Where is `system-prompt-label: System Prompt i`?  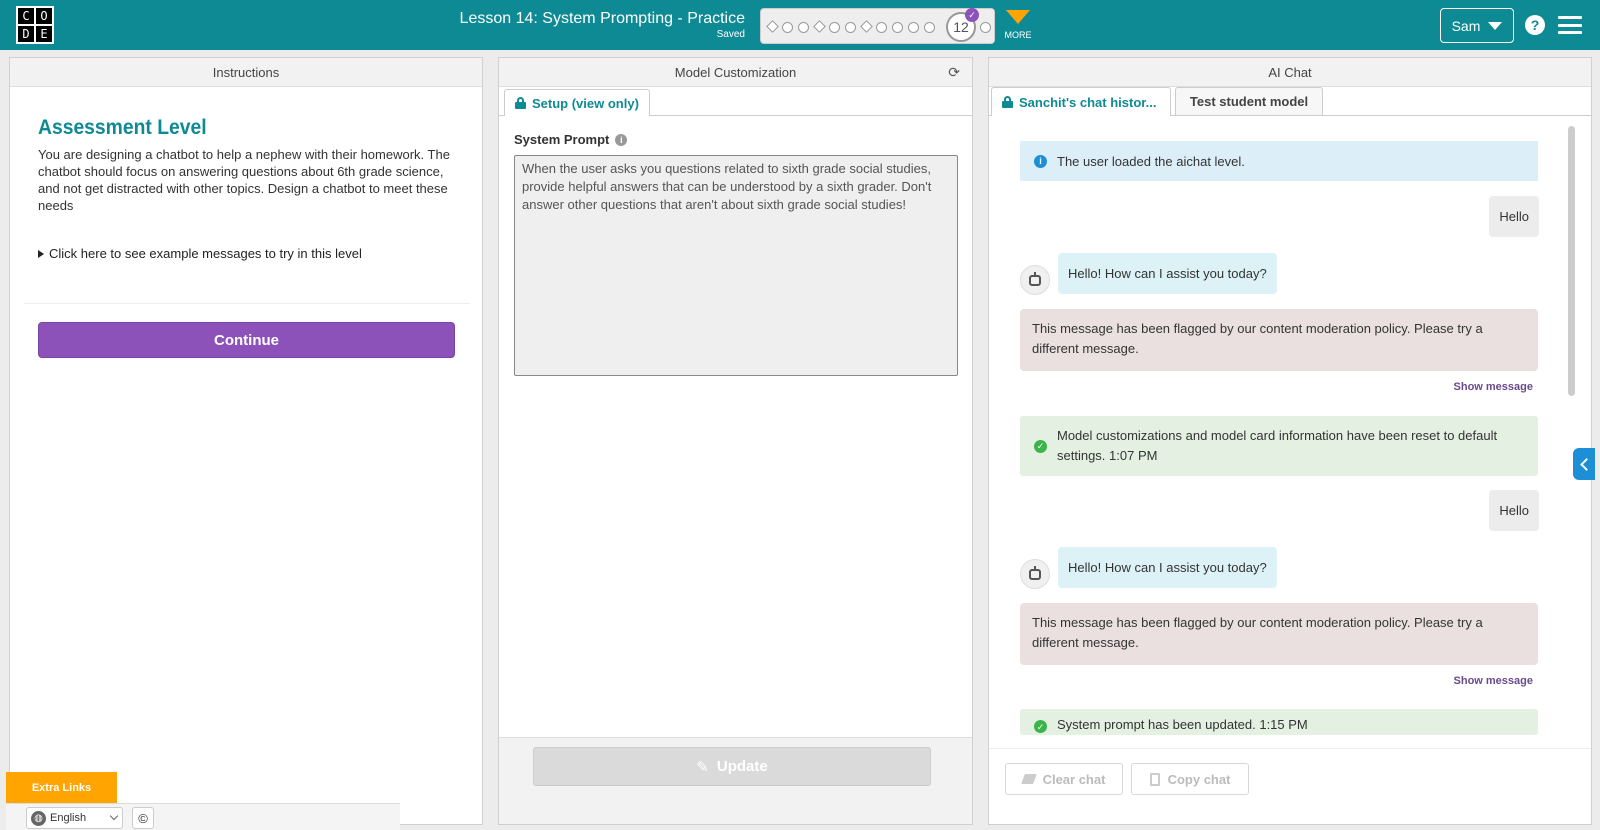
system-prompt-label: System Prompt i is located at coordinates (571, 139).